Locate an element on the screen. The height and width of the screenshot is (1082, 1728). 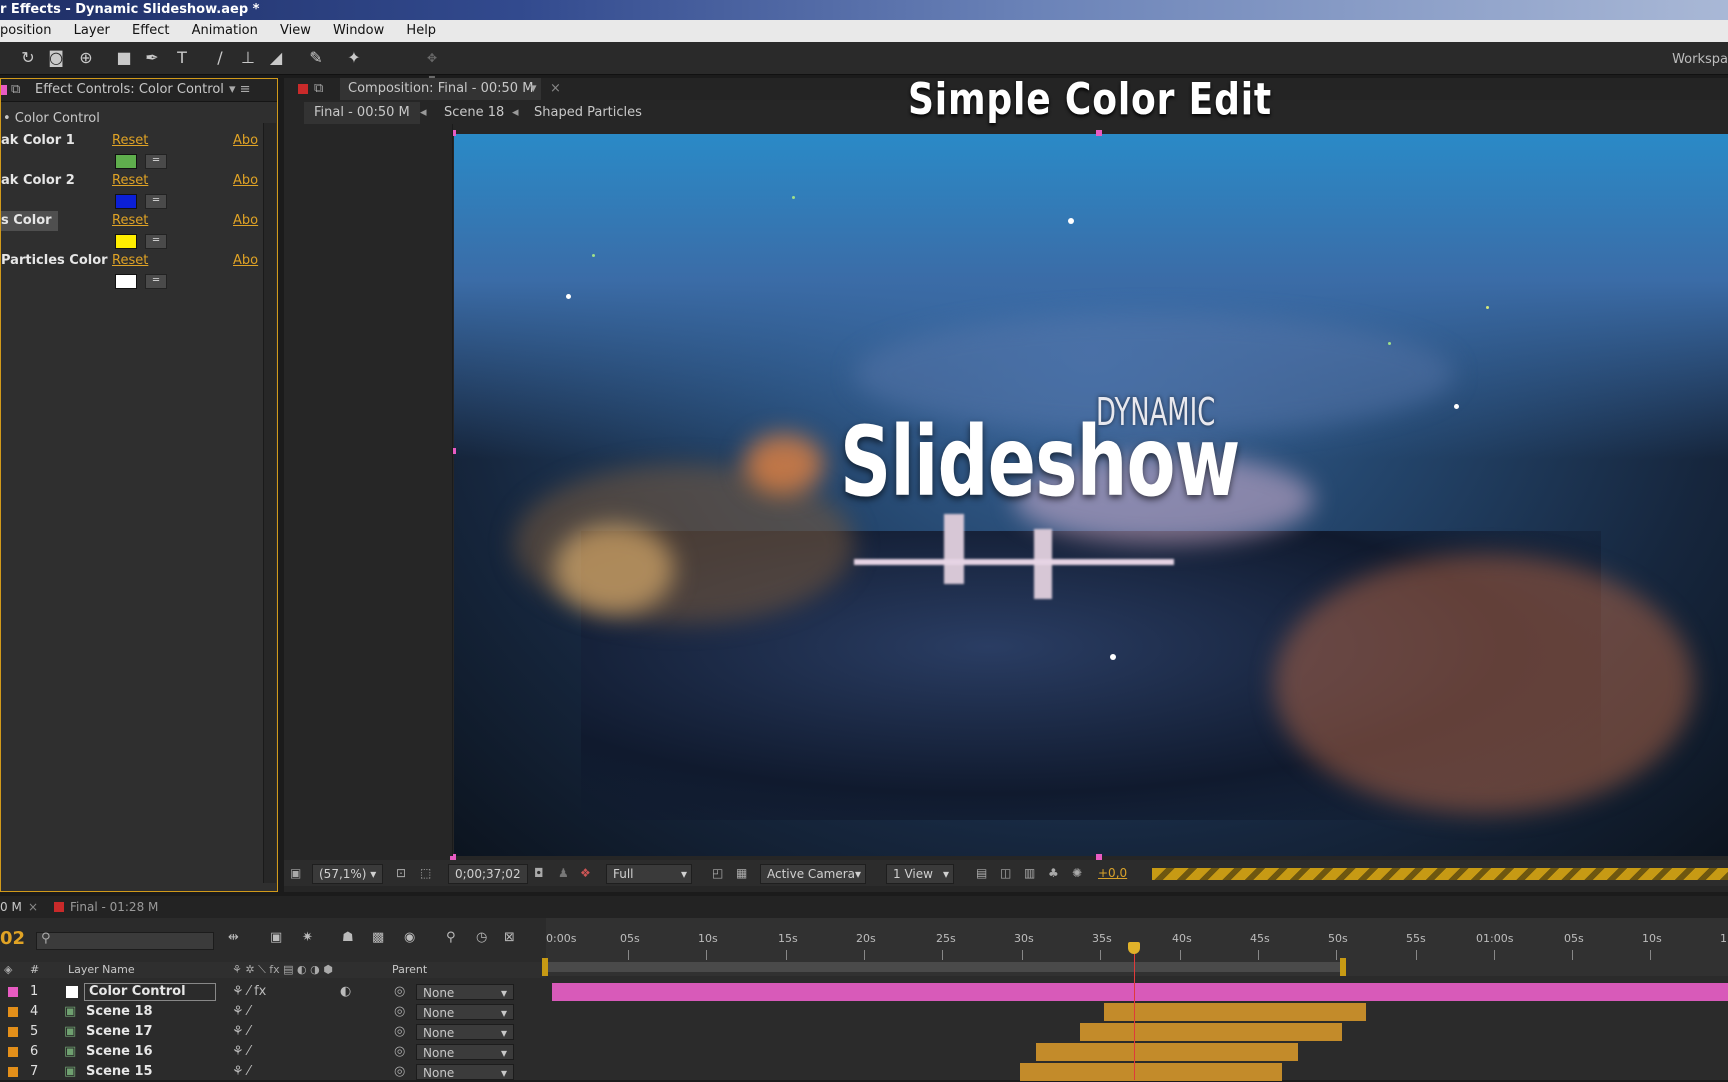
camera-tool-icon: ◙ is located at coordinates (56, 58).